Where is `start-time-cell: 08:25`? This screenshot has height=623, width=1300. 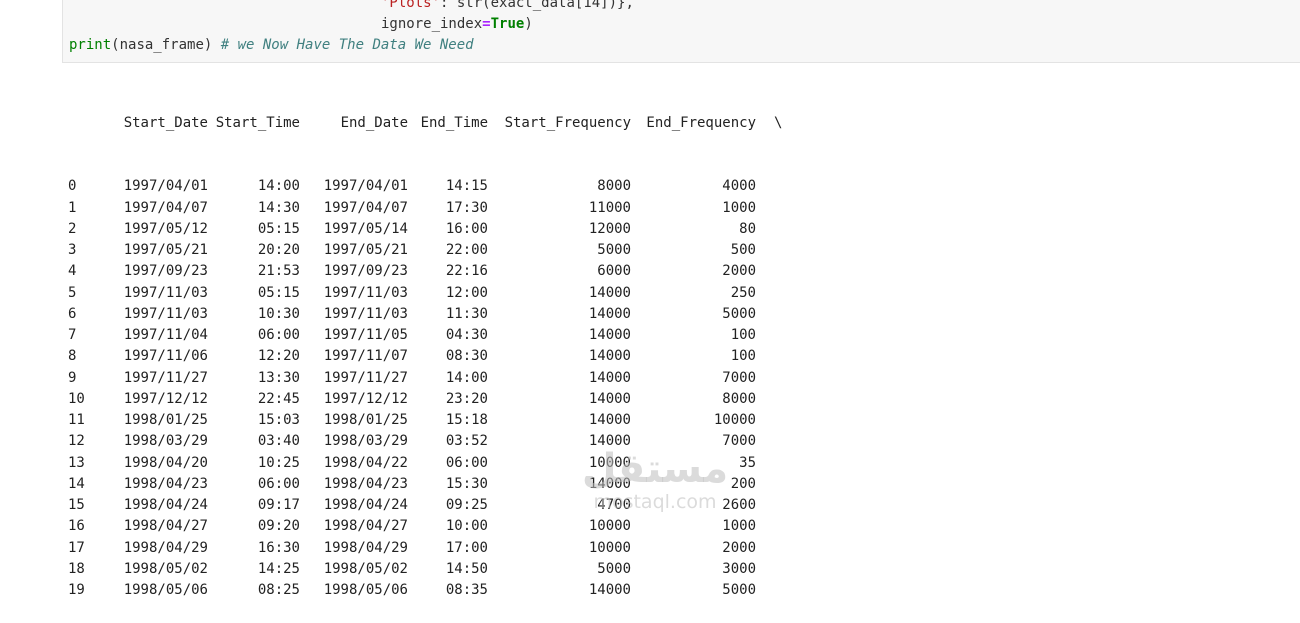 start-time-cell: 08:25 is located at coordinates (278, 590).